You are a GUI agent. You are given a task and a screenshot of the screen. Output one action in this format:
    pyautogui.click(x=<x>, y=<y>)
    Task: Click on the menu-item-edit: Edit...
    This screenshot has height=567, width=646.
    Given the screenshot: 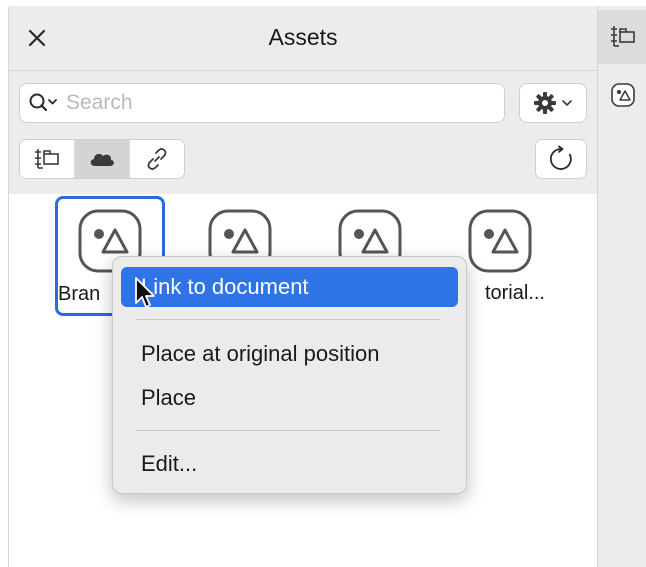 What is the action you would take?
    pyautogui.click(x=289, y=464)
    